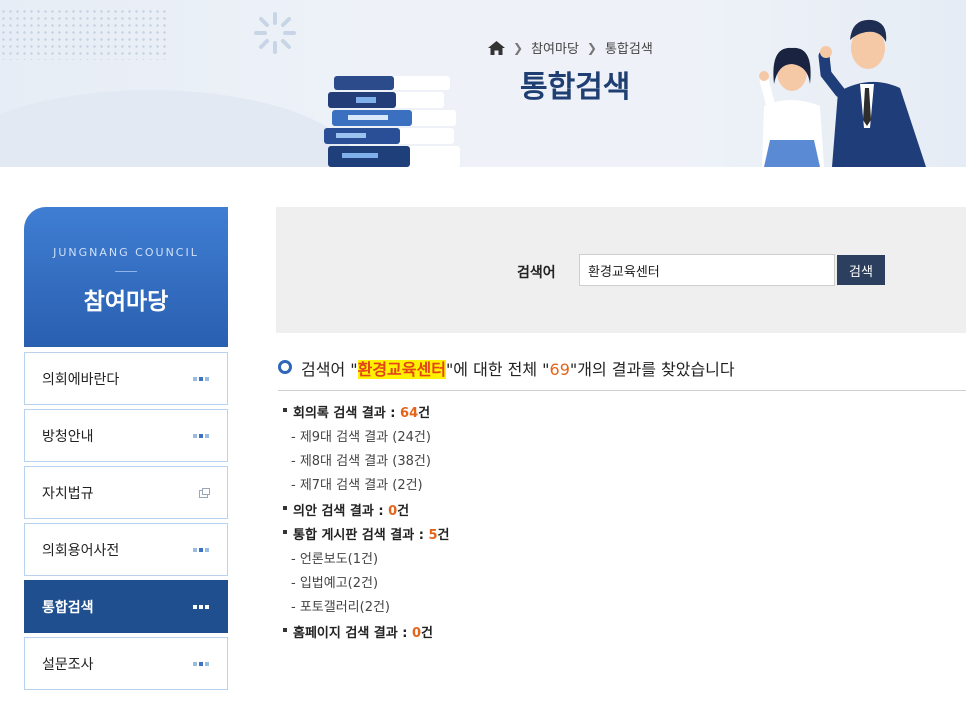 The width and height of the screenshot is (966, 707). What do you see at coordinates (361, 535) in the screenshot?
I see `category-label: 통합 게시판 검색 결과 :` at bounding box center [361, 535].